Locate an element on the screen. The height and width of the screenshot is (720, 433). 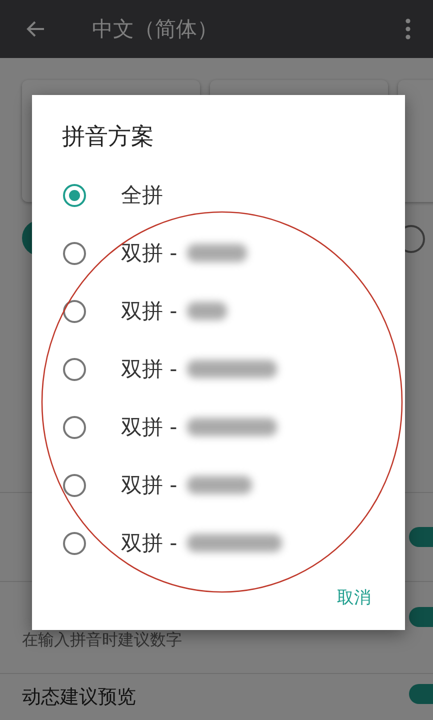
option-label: 全拼 is located at coordinates (142, 195).